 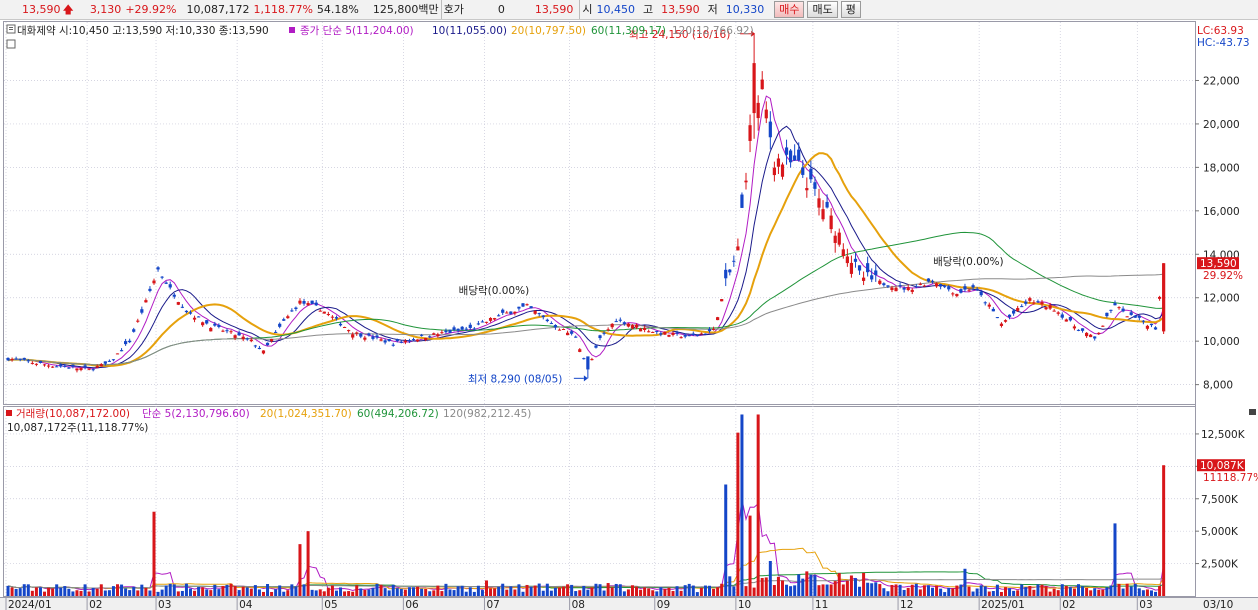 I want to click on vol-ma5-legend: 단순 5(2,130,796.60), so click(x=196, y=414).